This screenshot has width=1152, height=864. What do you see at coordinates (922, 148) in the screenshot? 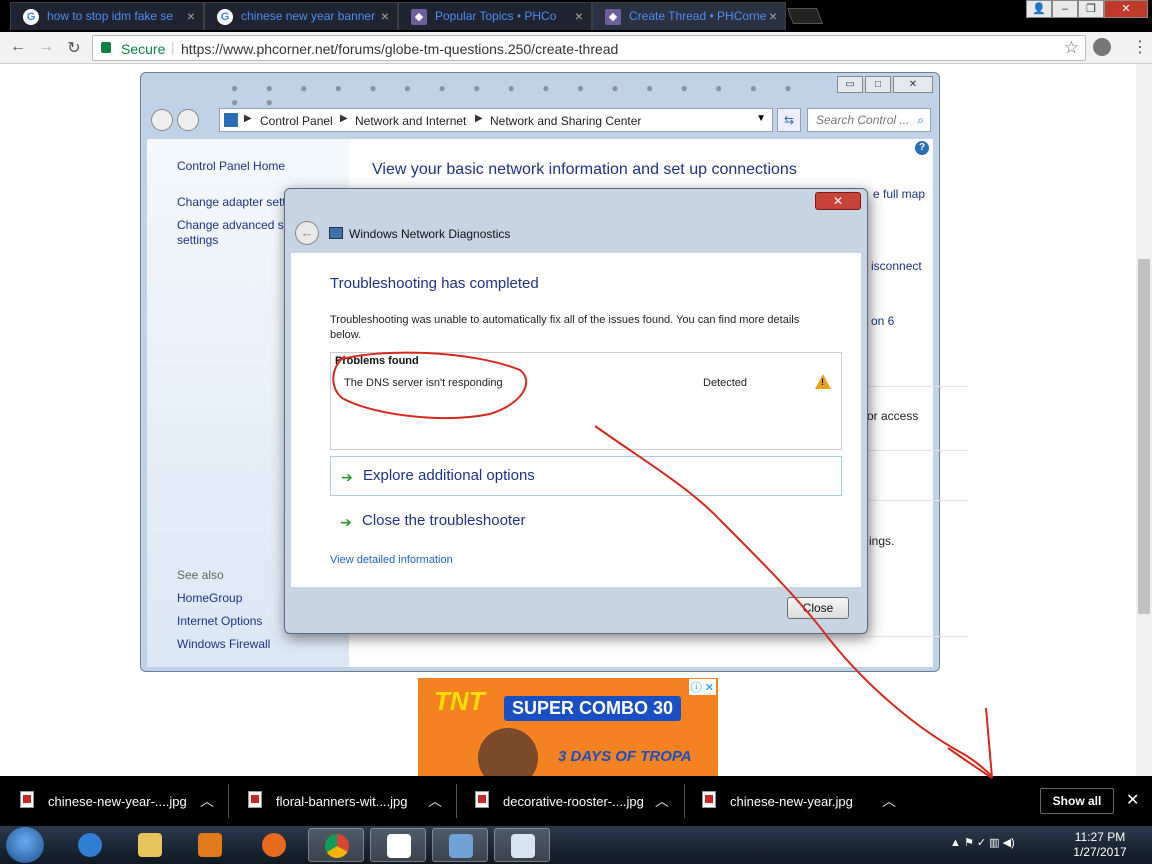
I see `help-icon: ?` at bounding box center [922, 148].